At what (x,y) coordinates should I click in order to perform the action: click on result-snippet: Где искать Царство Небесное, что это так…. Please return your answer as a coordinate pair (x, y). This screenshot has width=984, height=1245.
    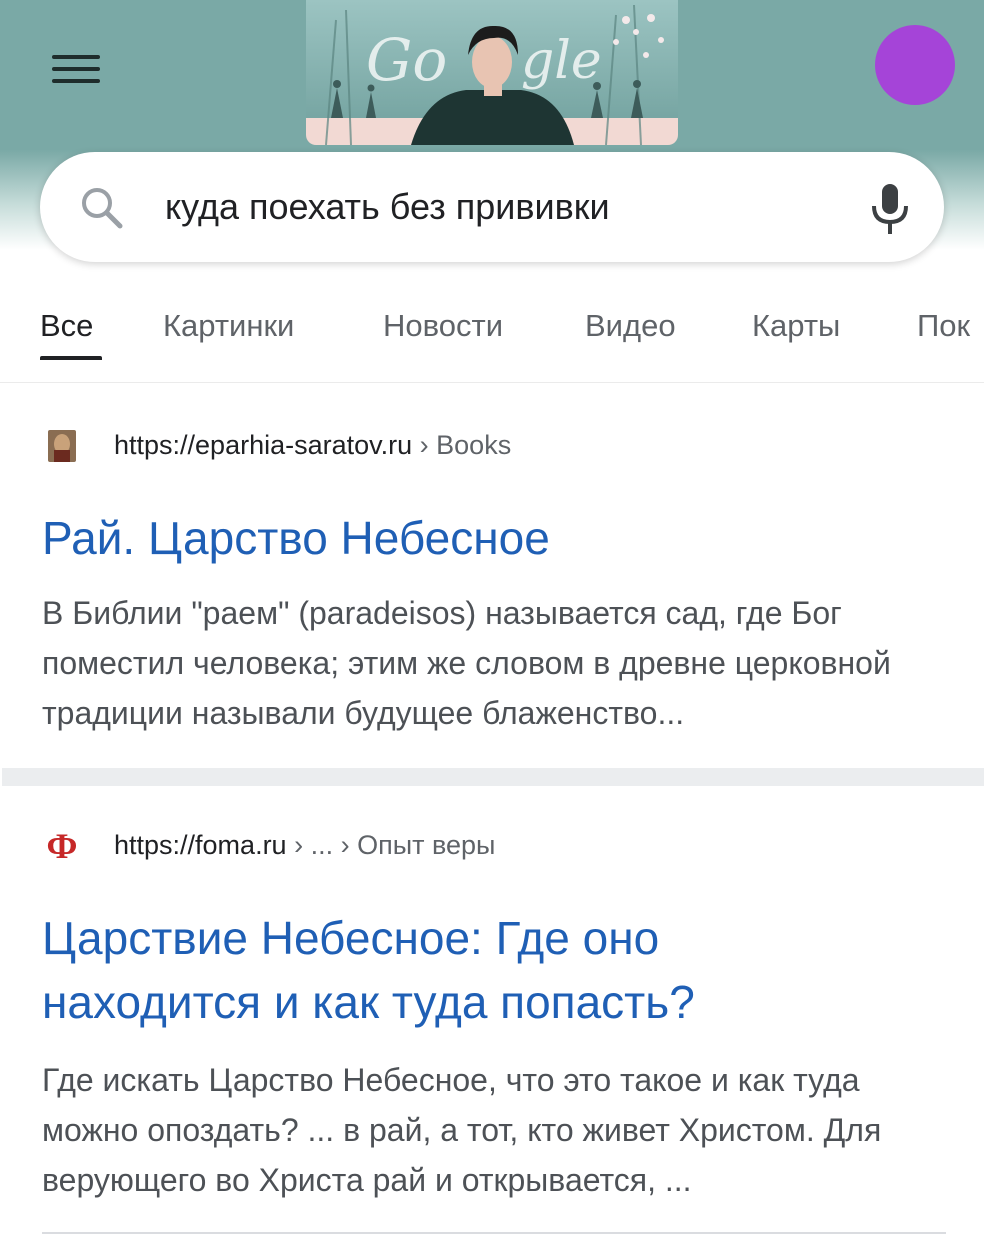
    Looking at the image, I should click on (462, 1130).